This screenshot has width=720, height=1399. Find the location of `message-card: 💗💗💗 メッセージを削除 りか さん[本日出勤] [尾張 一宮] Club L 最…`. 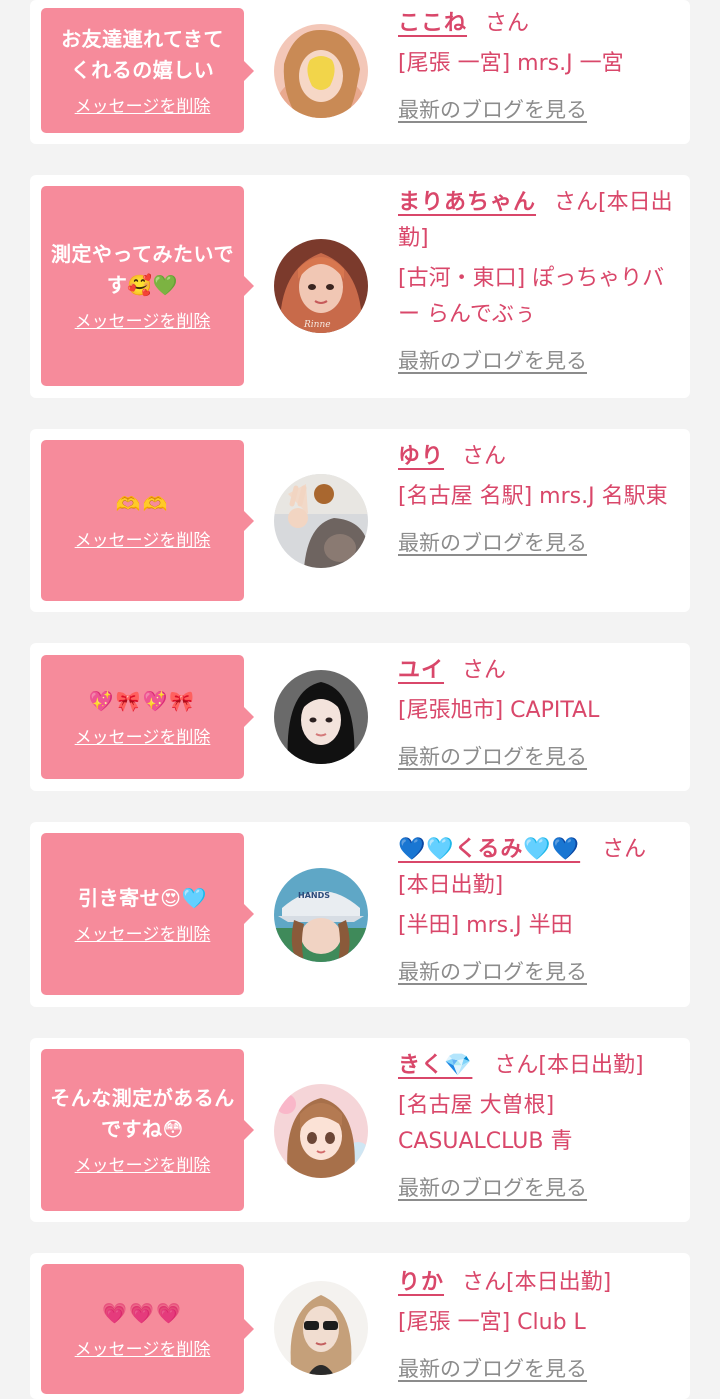

message-card: 💗💗💗 メッセージを削除 りか さん[本日出勤] [尾張 一宮] Club L 最… is located at coordinates (360, 1326).